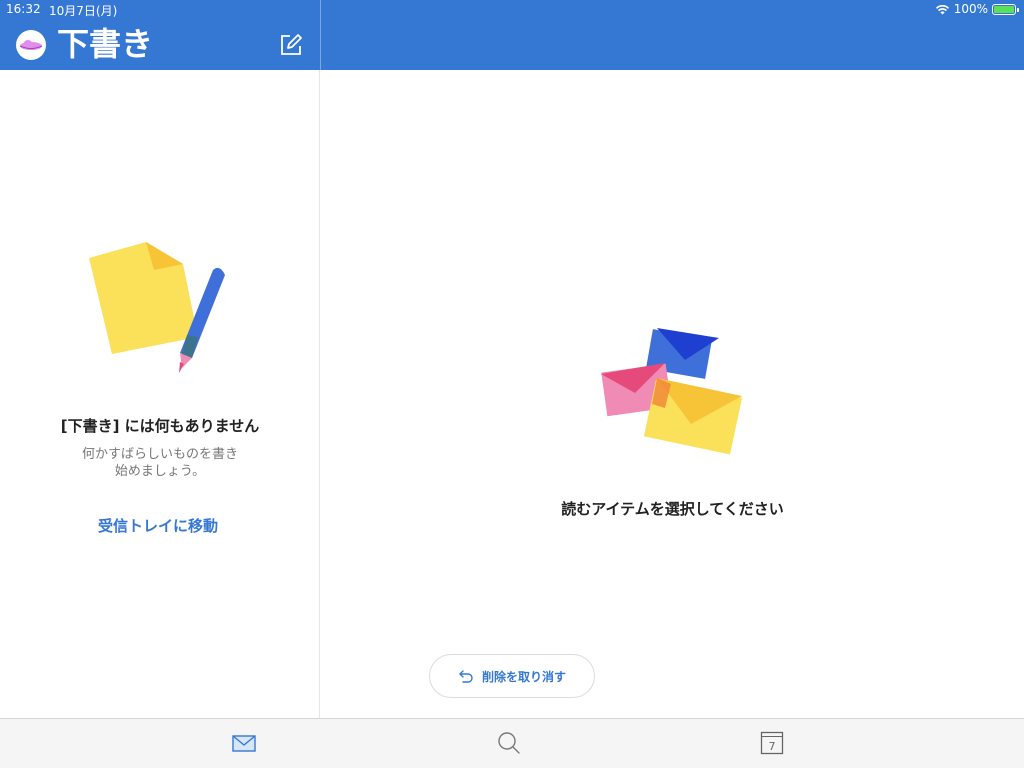 The height and width of the screenshot is (768, 1024). I want to click on calendar-icon: 7, so click(772, 743).